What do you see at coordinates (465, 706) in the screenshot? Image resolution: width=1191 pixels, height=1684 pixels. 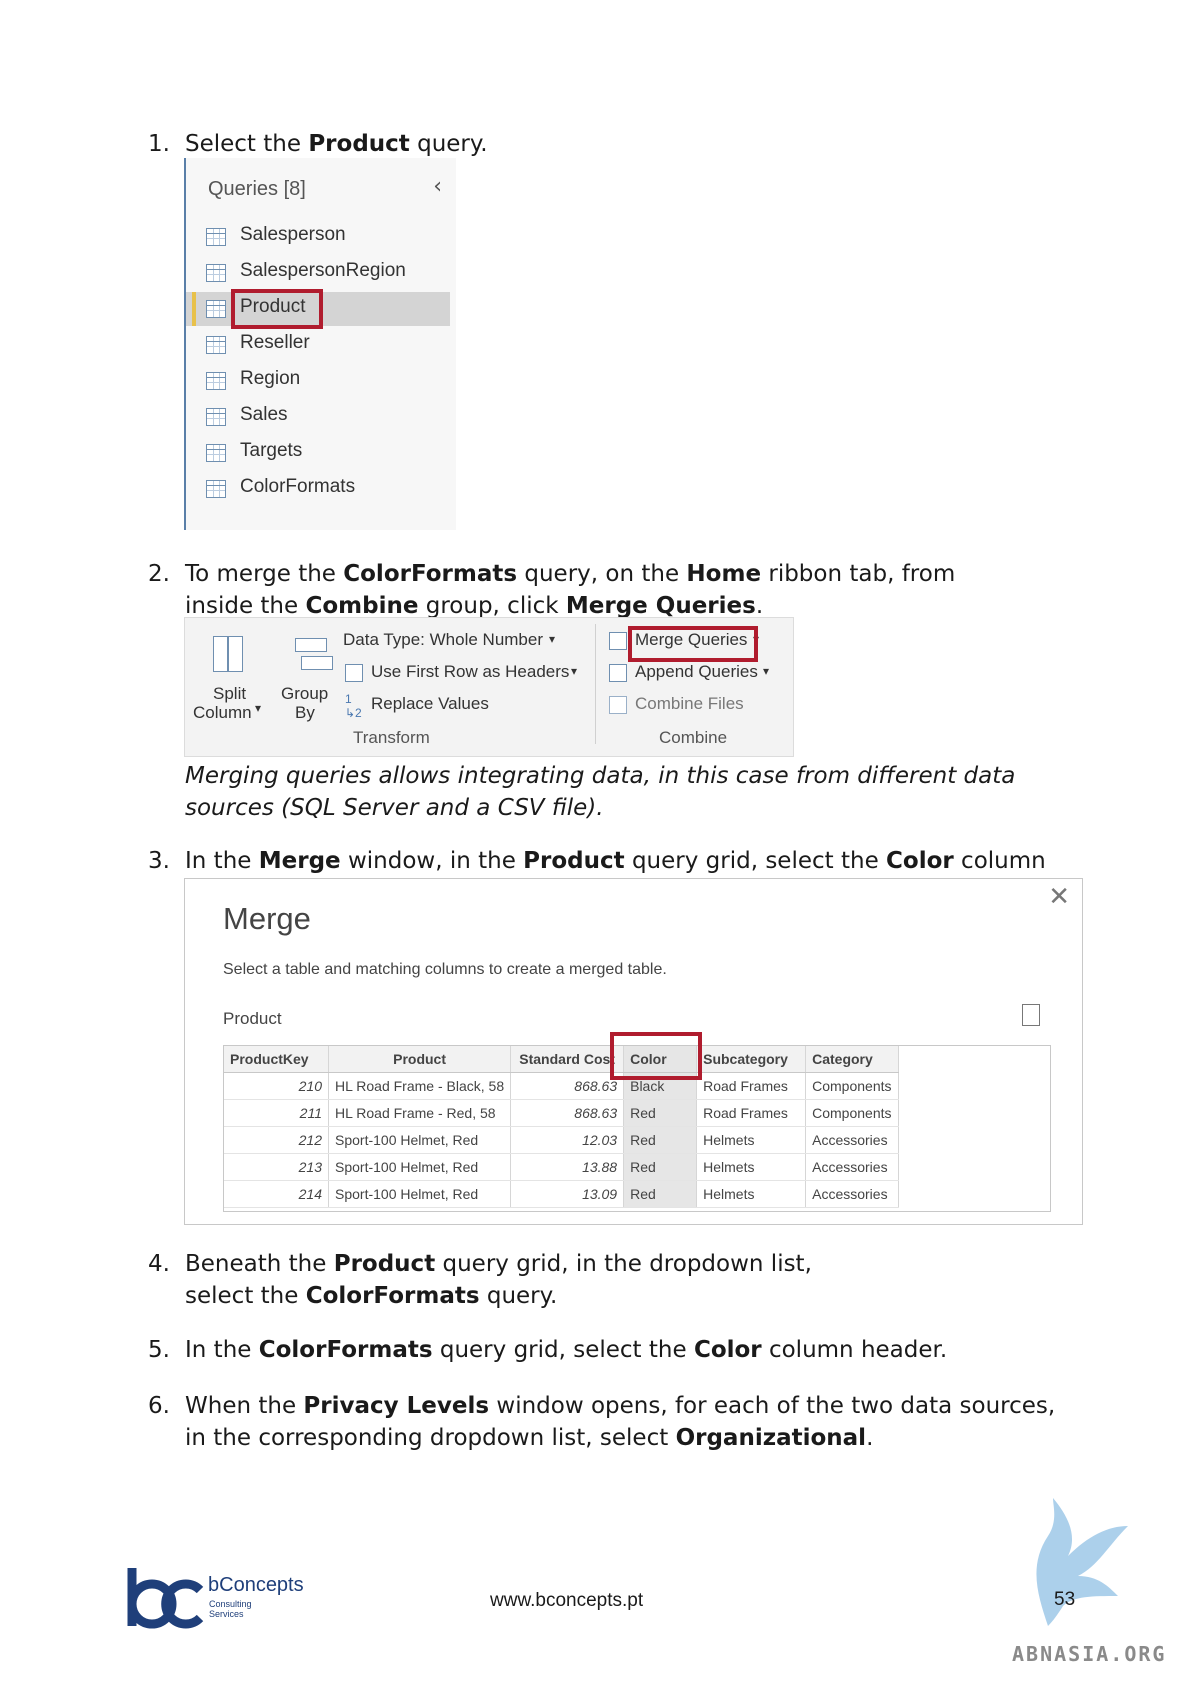 I see `replace-values-button: 1 ↳2 Replace Values` at bounding box center [465, 706].